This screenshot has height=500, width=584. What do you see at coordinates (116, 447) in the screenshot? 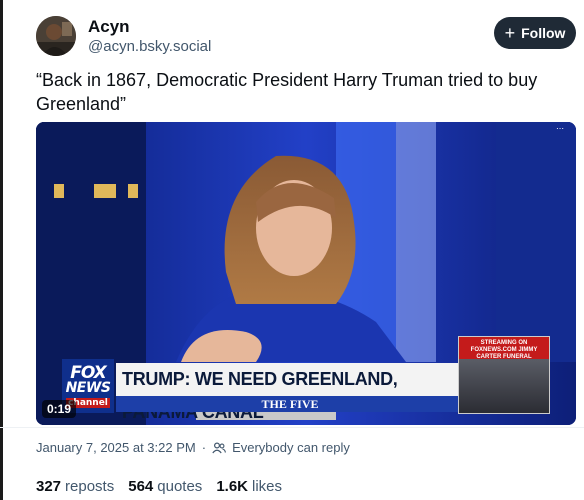
I see `timestamp: January 7, 2025 at 3:22 PM` at bounding box center [116, 447].